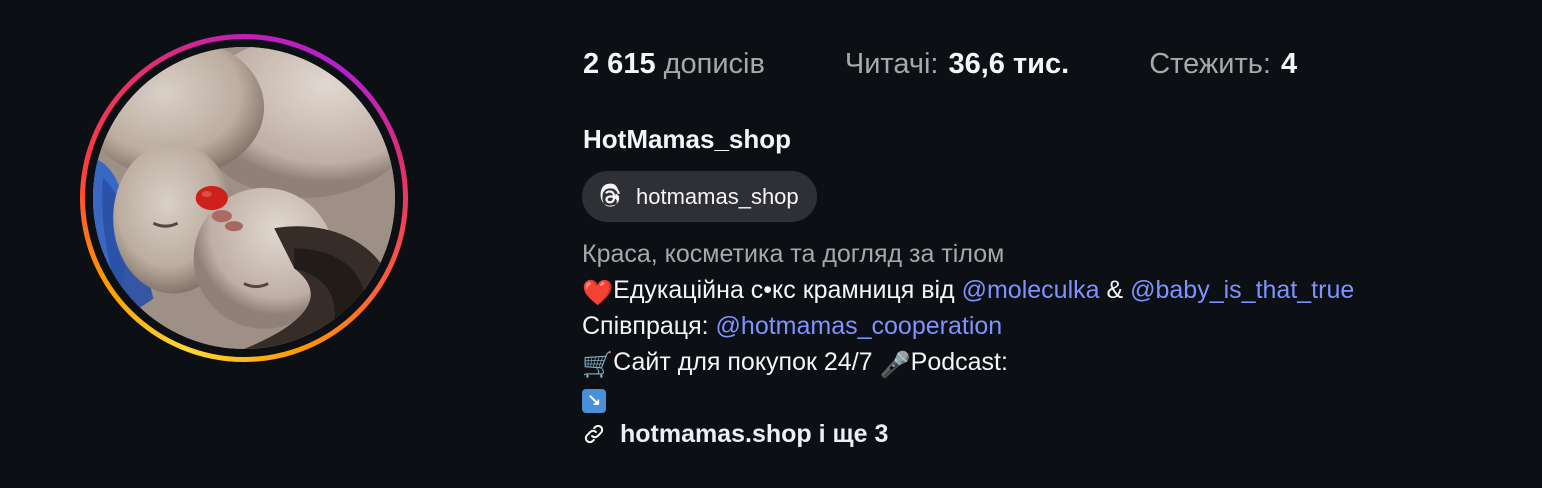 The image size is (1542, 488). I want to click on threads-badge-button: hotmamas_shop, so click(699, 196).